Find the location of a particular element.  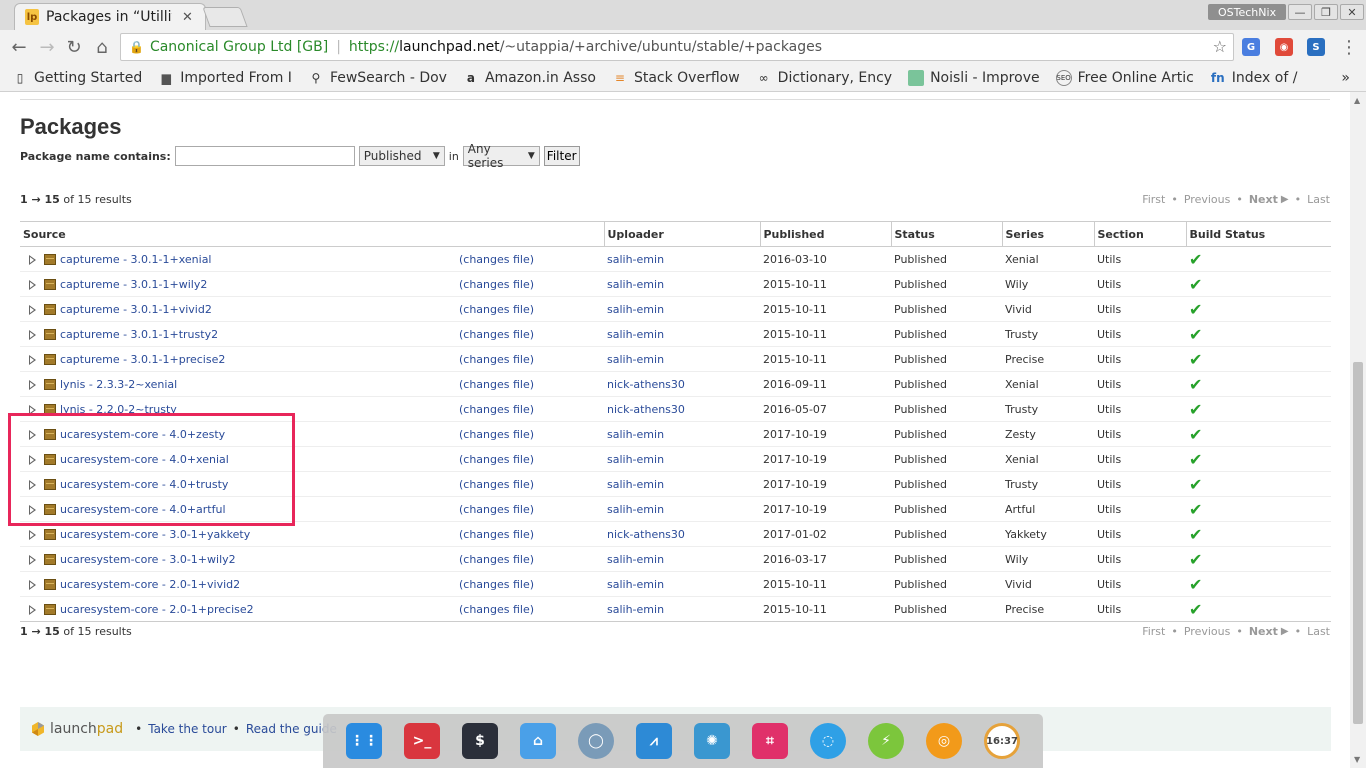

tab-packages: lp Packages in “Utilliti ✕ is located at coordinates (110, 16).